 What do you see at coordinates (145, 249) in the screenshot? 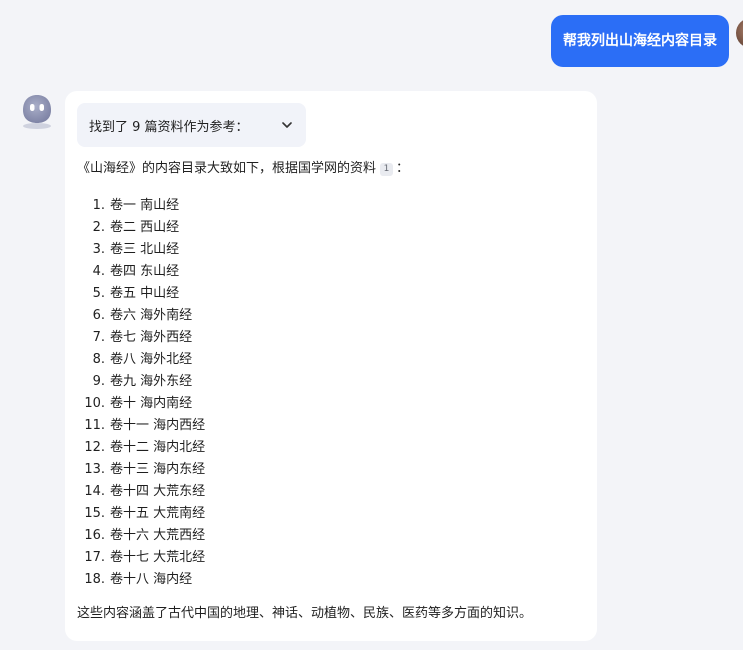
I see `item-label: 卷三 北山经` at bounding box center [145, 249].